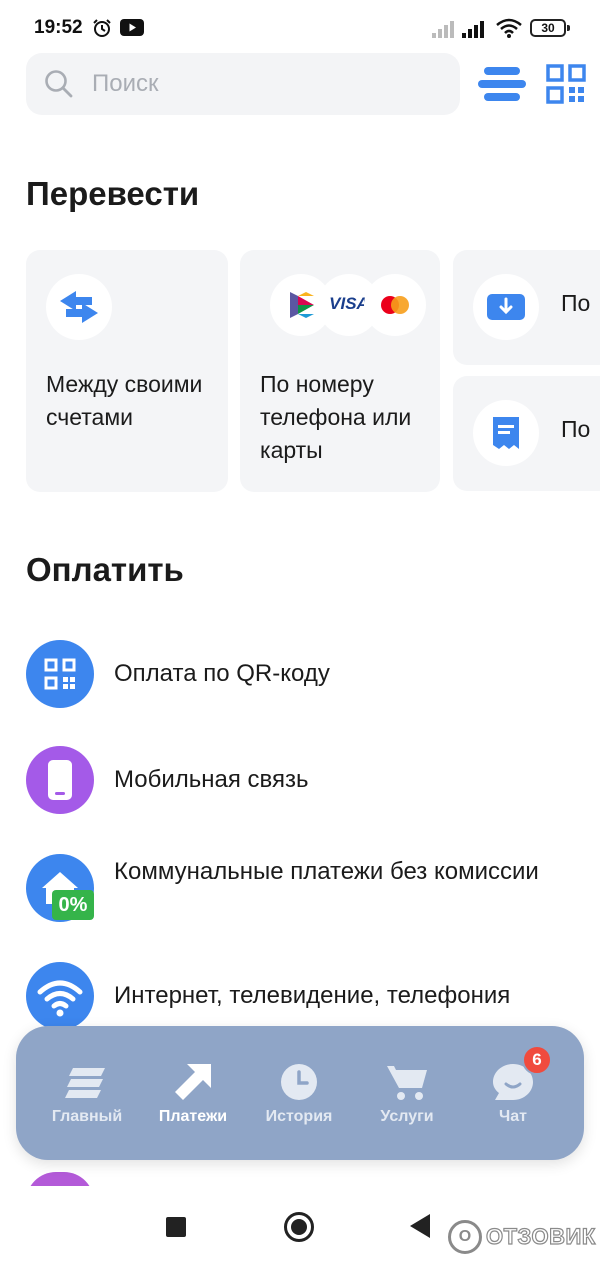 The height and width of the screenshot is (1266, 600). Describe the element at coordinates (300, 28) in the screenshot. I see `status-bar: 19:52 30` at that location.